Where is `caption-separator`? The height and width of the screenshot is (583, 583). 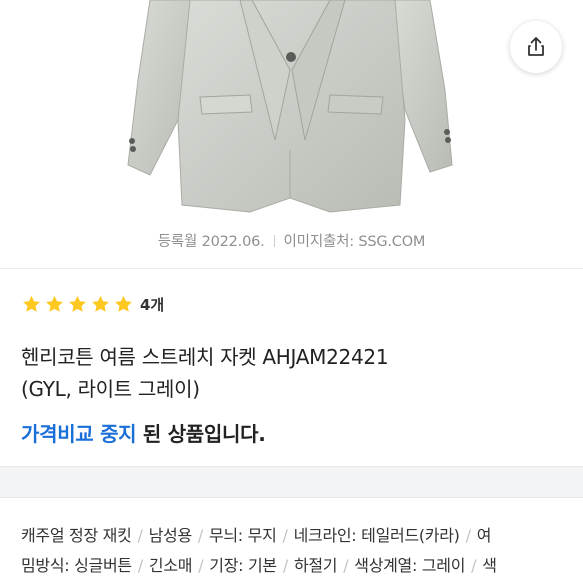 caption-separator is located at coordinates (274, 241).